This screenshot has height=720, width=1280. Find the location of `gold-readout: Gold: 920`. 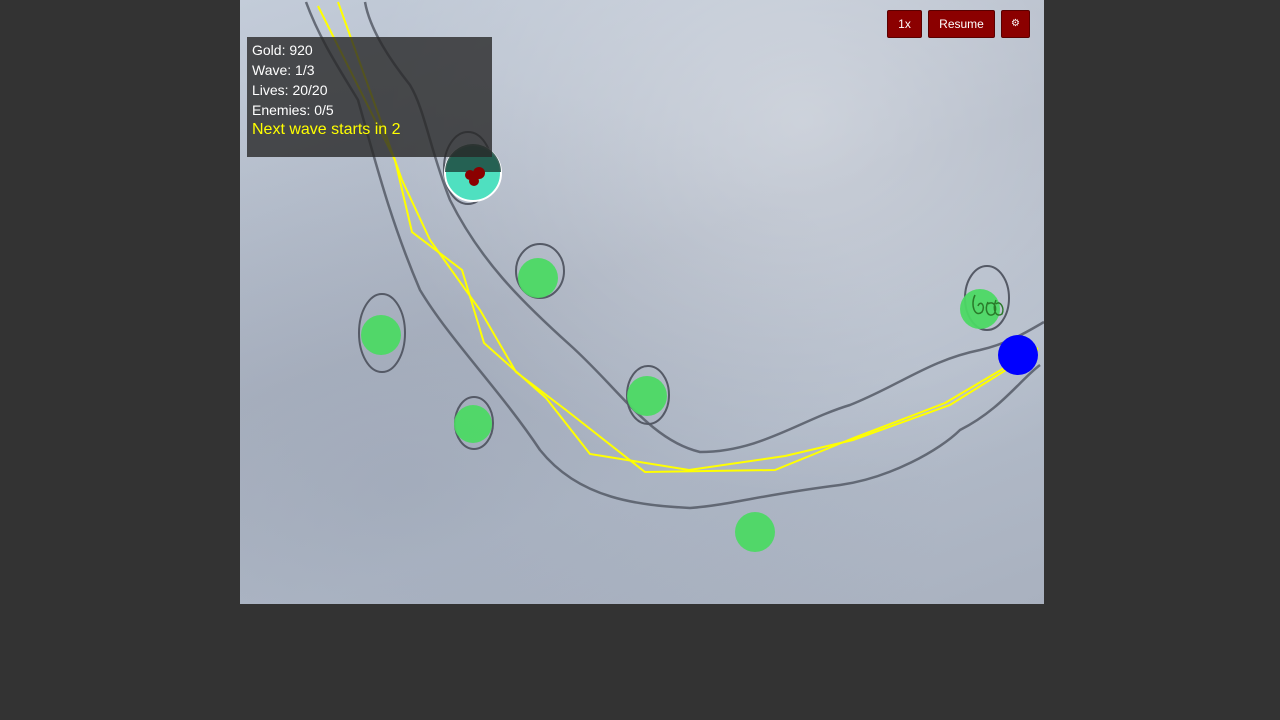

gold-readout: Gold: 920 is located at coordinates (282, 50).